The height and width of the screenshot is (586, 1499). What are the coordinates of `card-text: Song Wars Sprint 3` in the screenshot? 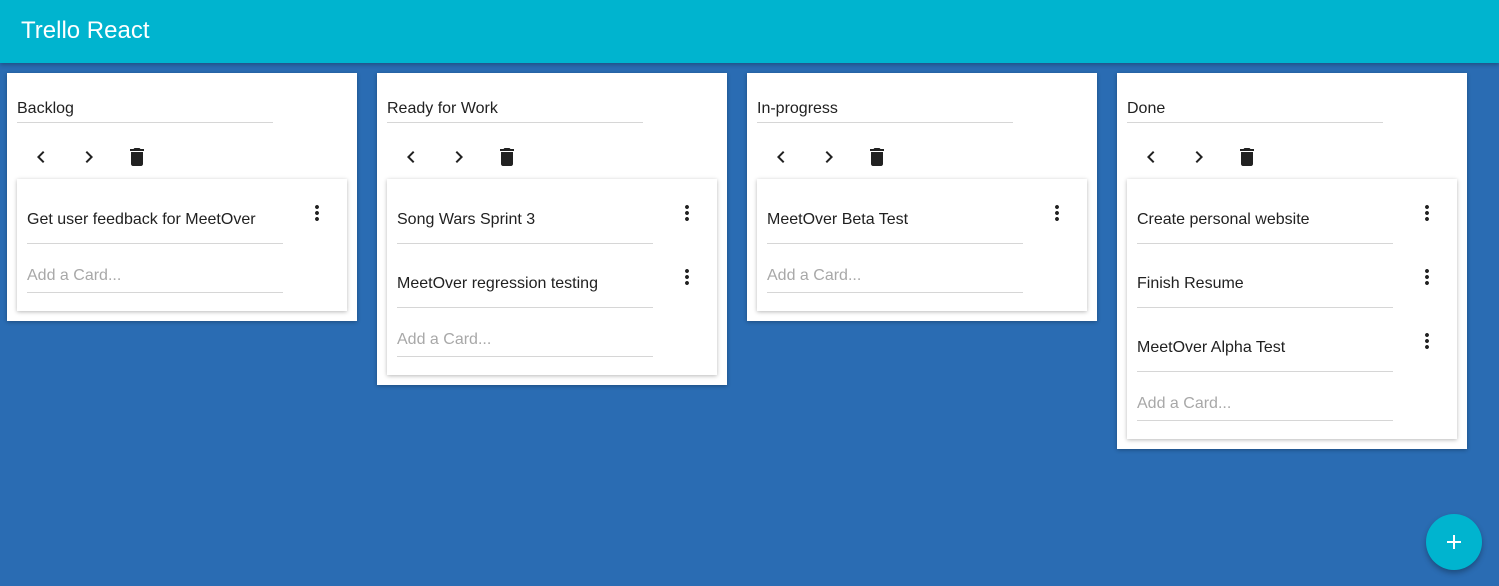 It's located at (525, 227).